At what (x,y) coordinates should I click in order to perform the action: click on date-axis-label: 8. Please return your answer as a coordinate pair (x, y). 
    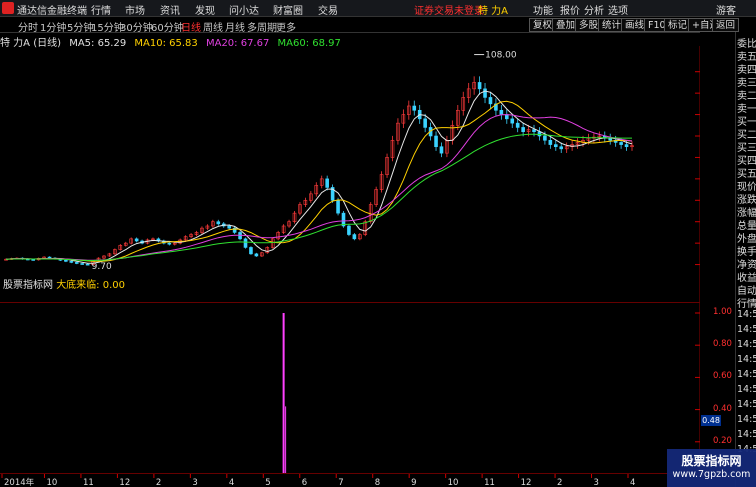
    Looking at the image, I should click on (377, 482).